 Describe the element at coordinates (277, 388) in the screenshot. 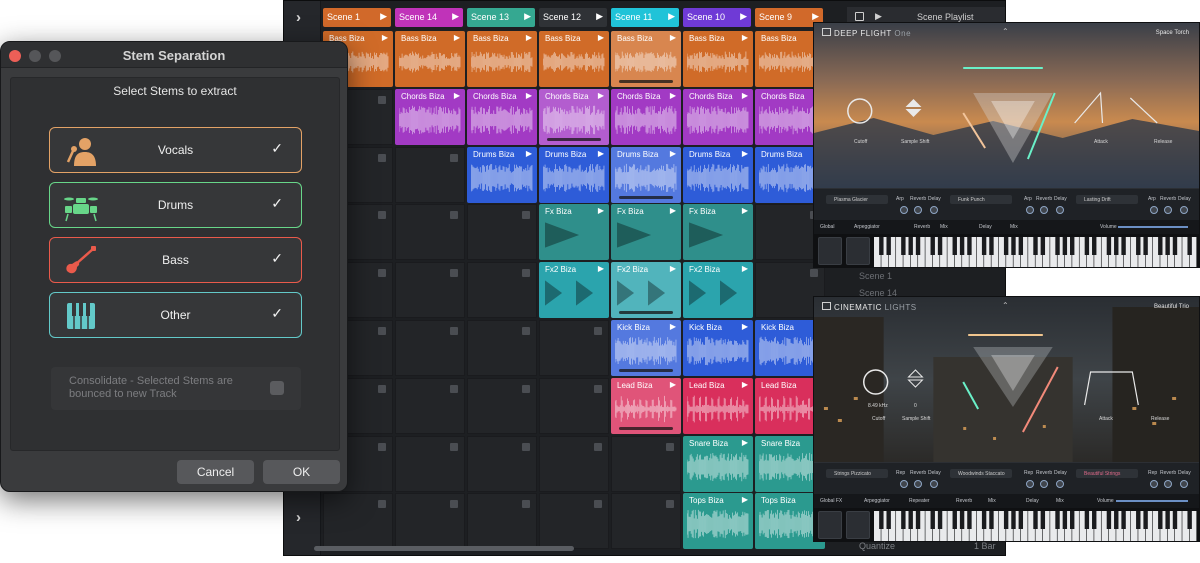

I see `consolidate-checkbox` at that location.